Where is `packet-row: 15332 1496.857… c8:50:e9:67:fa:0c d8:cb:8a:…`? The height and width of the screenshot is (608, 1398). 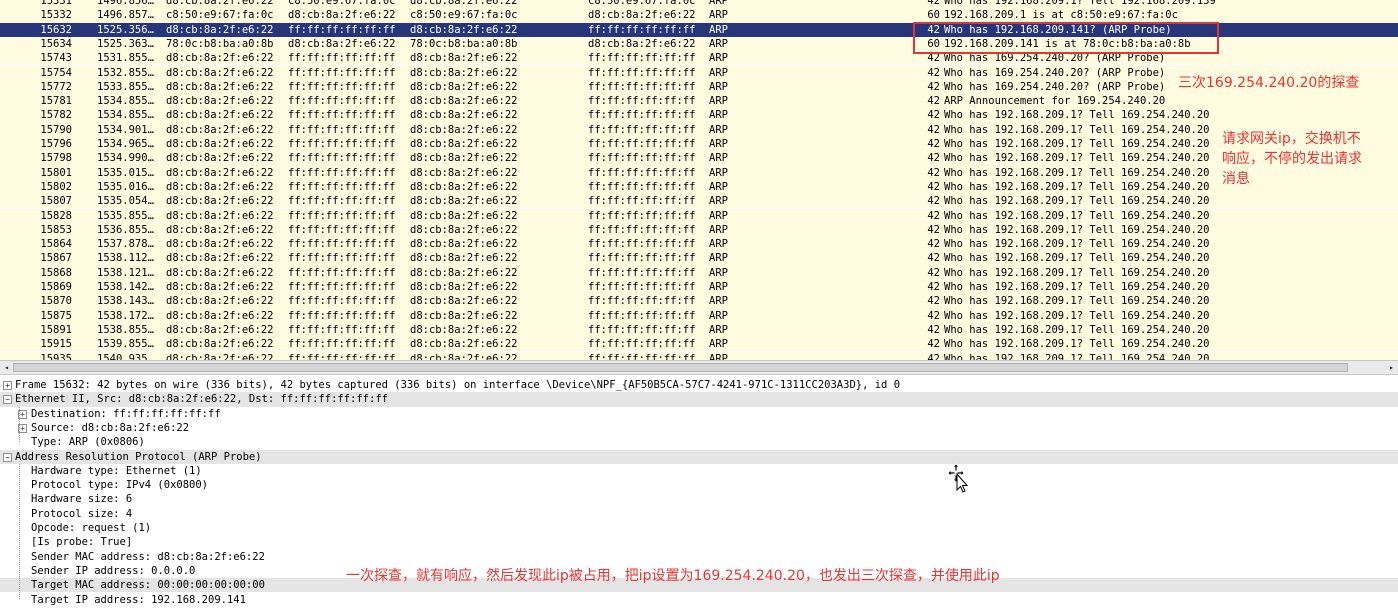 packet-row: 15332 1496.857… c8:50:e9:67:fa:0c d8:cb:8a:… is located at coordinates (699, 15).